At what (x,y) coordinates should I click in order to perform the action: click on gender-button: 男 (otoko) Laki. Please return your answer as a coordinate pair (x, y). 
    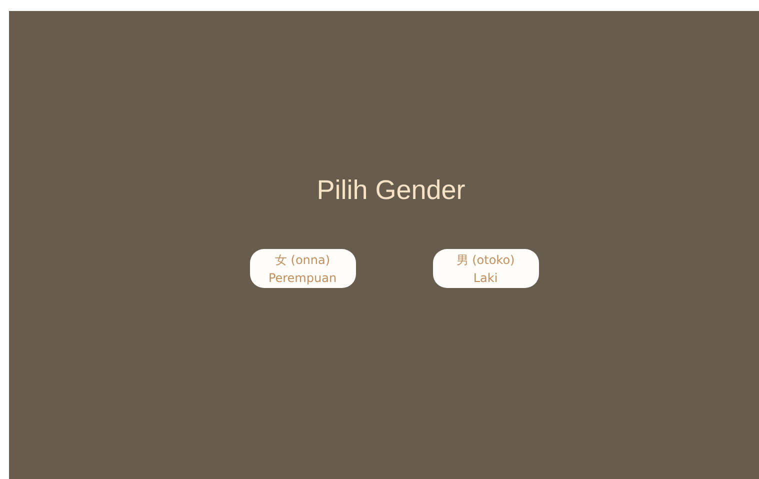
    Looking at the image, I should click on (485, 268).